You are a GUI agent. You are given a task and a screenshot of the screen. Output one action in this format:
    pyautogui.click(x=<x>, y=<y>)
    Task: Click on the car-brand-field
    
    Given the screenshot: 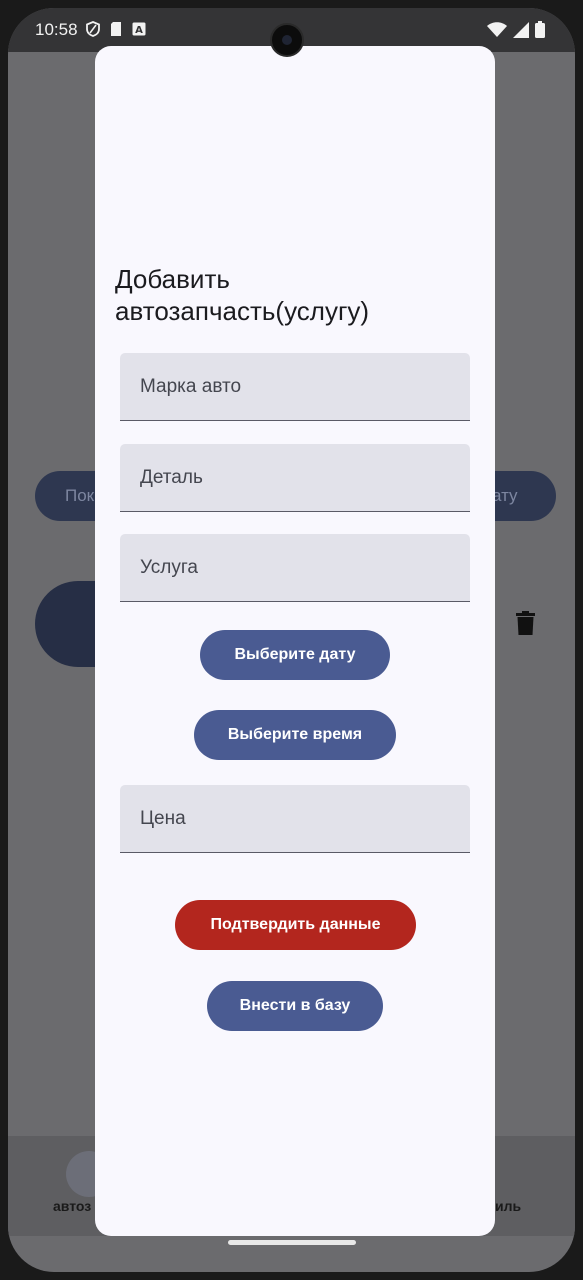 What is the action you would take?
    pyautogui.click(x=295, y=387)
    